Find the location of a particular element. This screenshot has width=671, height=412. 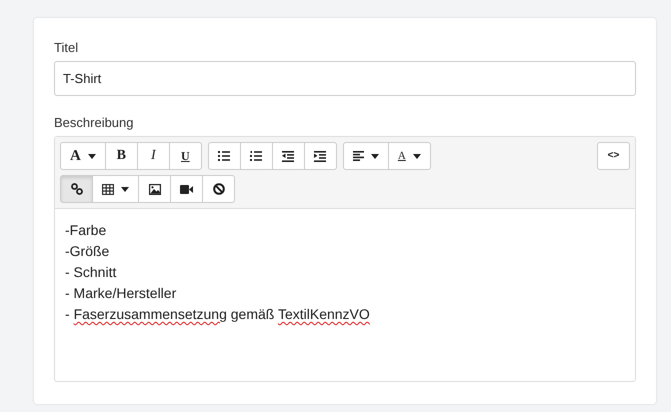

text-line: - Schnitt is located at coordinates (91, 272).